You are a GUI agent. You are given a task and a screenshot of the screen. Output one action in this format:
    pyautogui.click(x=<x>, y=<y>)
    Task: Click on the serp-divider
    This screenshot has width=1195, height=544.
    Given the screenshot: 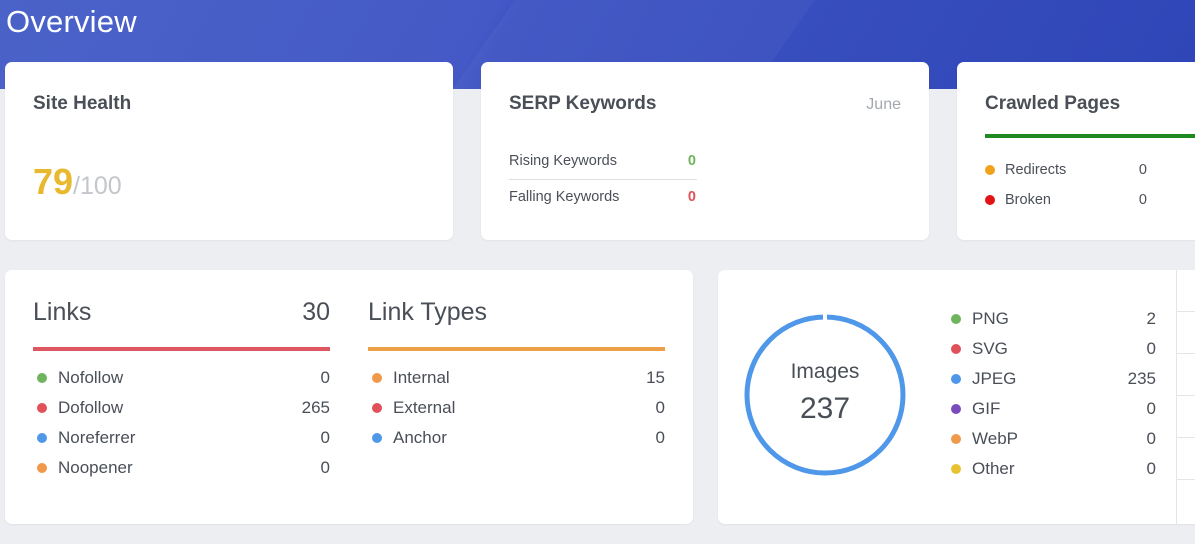 What is the action you would take?
    pyautogui.click(x=603, y=179)
    